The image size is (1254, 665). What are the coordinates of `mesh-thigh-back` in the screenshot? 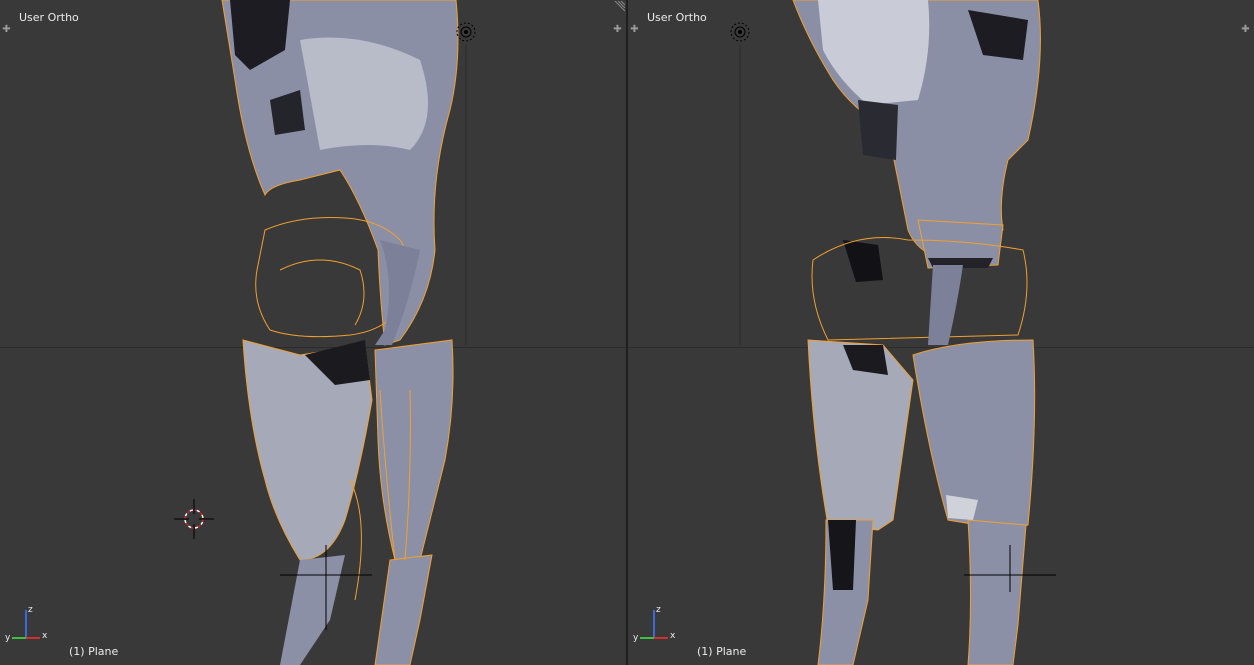 It's located at (414, 450).